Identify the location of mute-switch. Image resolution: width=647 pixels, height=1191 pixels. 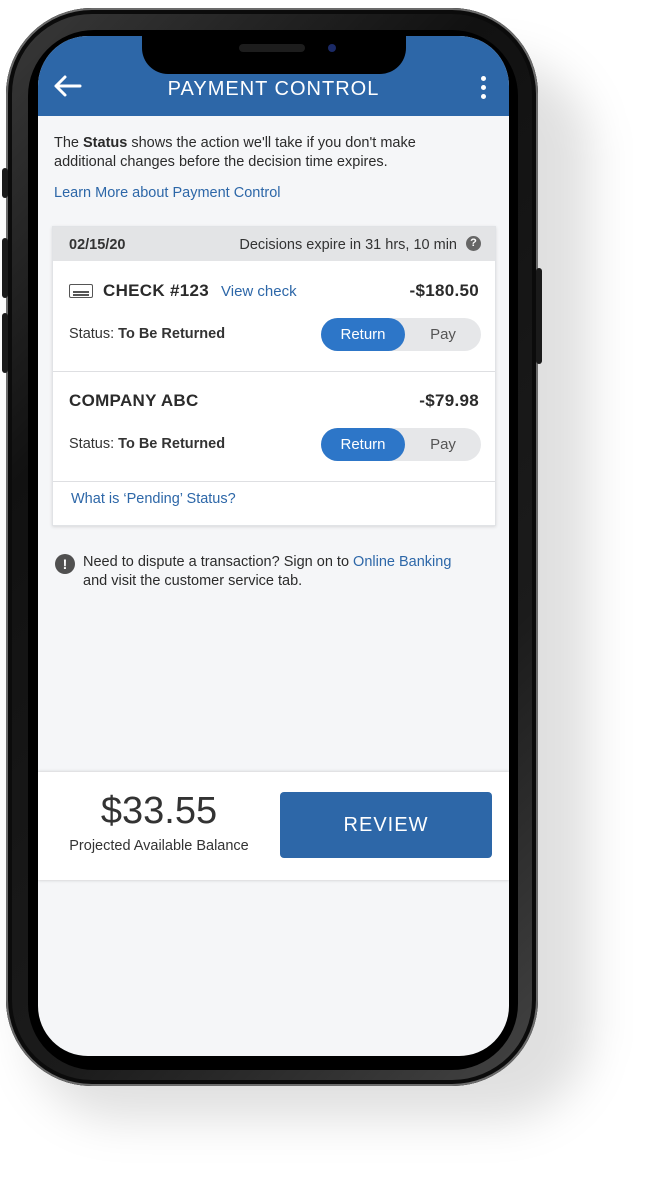
(5, 183).